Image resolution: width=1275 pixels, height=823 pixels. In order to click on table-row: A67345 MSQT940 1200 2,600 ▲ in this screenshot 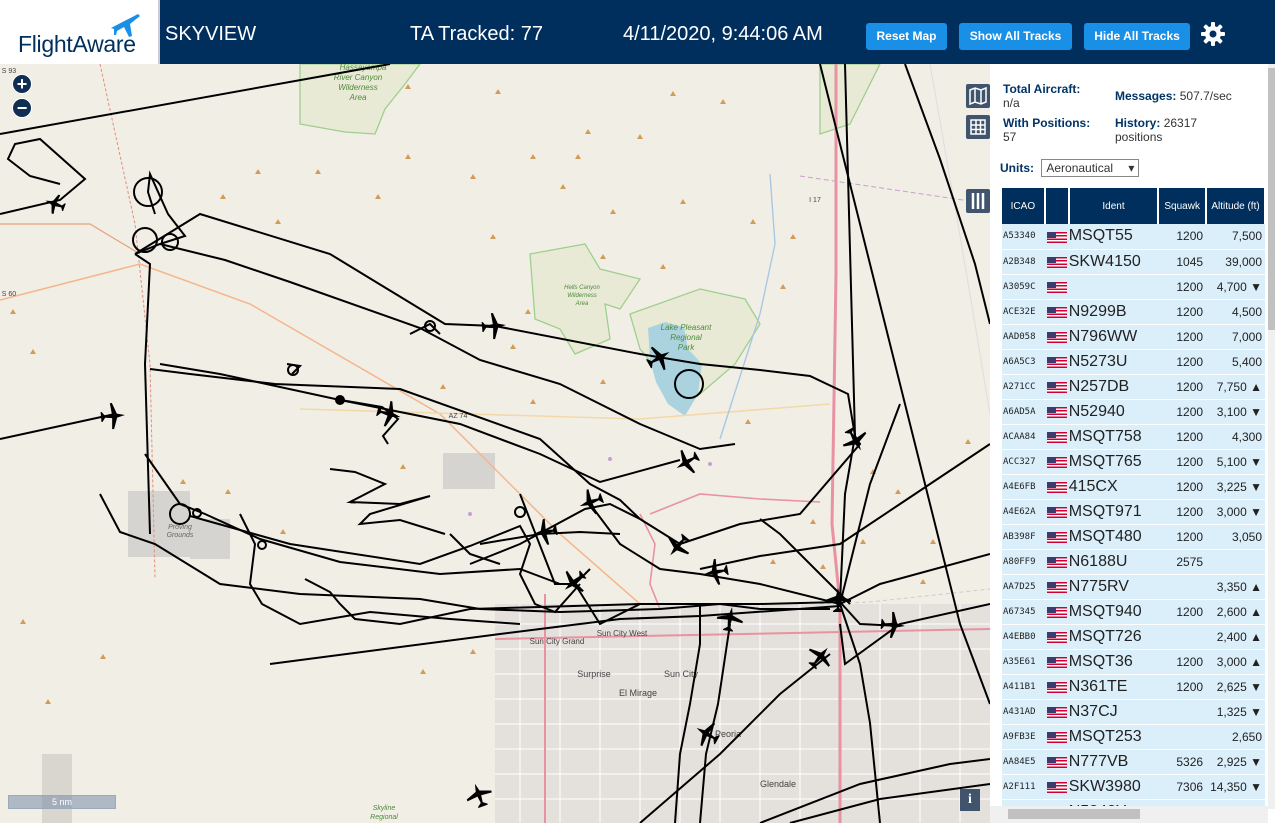, I will do `click(1133, 612)`.